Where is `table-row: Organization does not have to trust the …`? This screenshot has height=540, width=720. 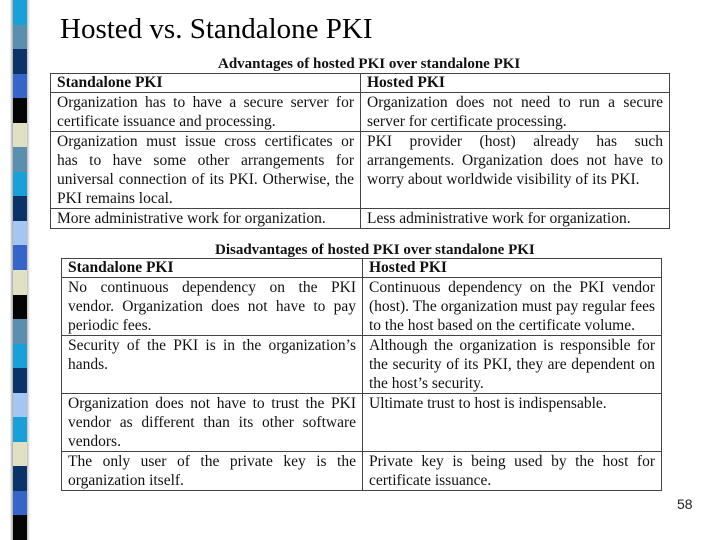
table-row: Organization does not have to trust the … is located at coordinates (361, 422).